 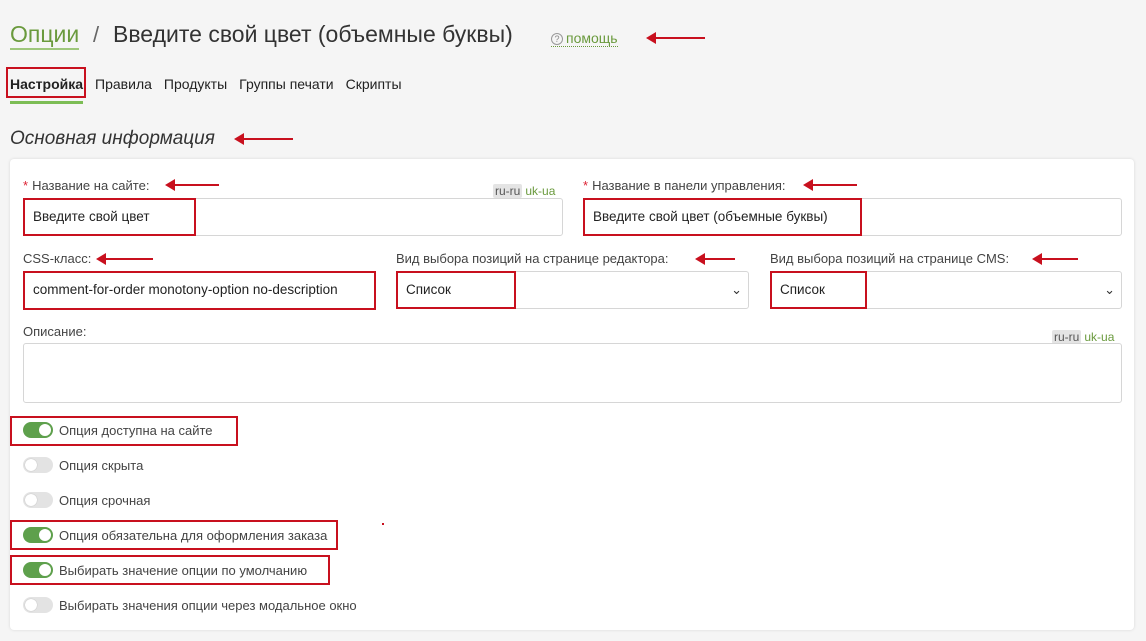 I want to click on toggle-hidden: Опция скрыта, so click(x=83, y=465).